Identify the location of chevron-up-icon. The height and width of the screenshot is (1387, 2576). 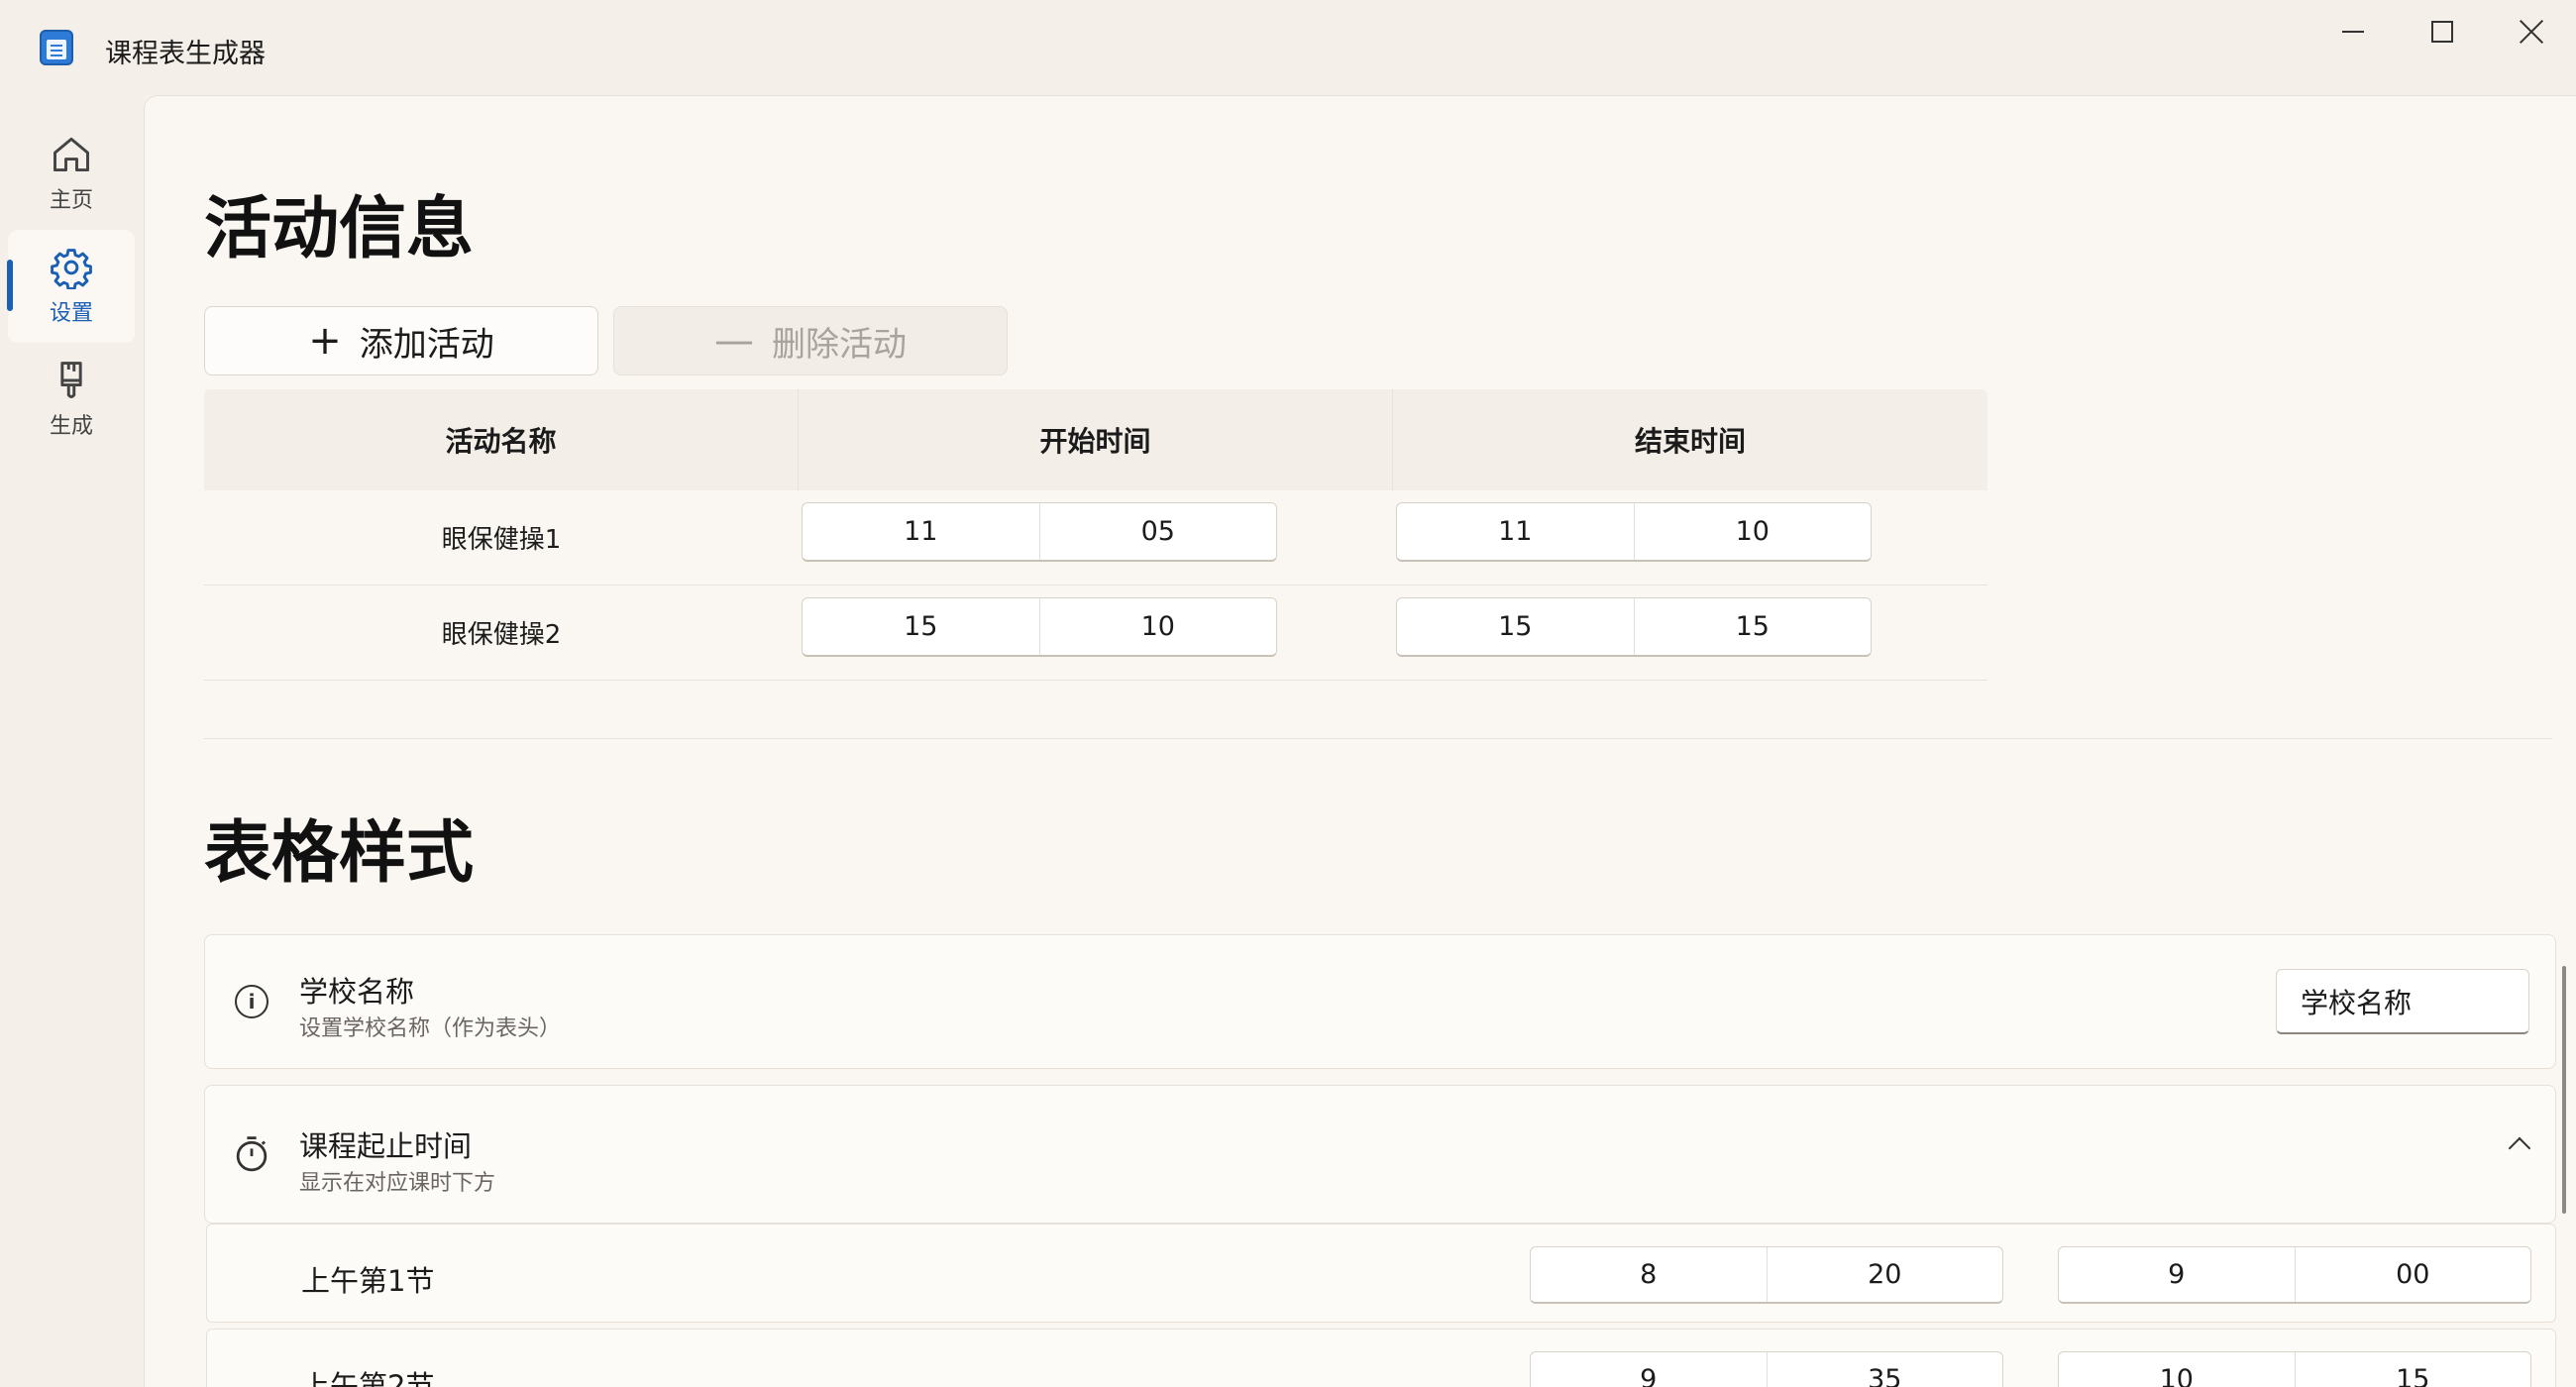
(2520, 1148).